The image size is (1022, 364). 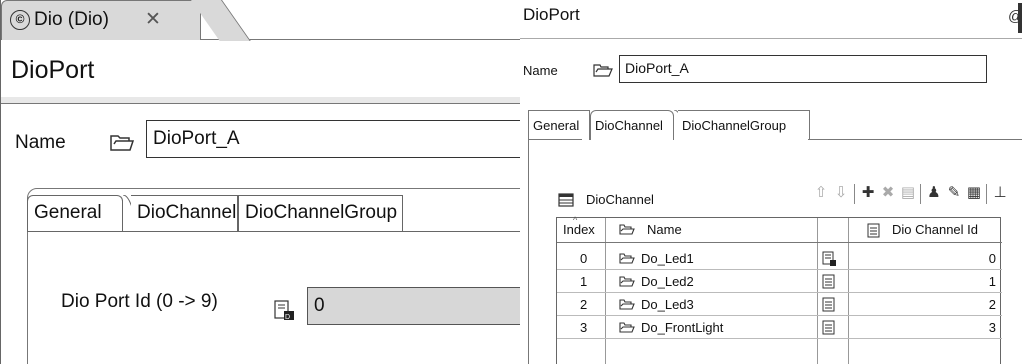 I want to click on title-divider, so click(x=771, y=38).